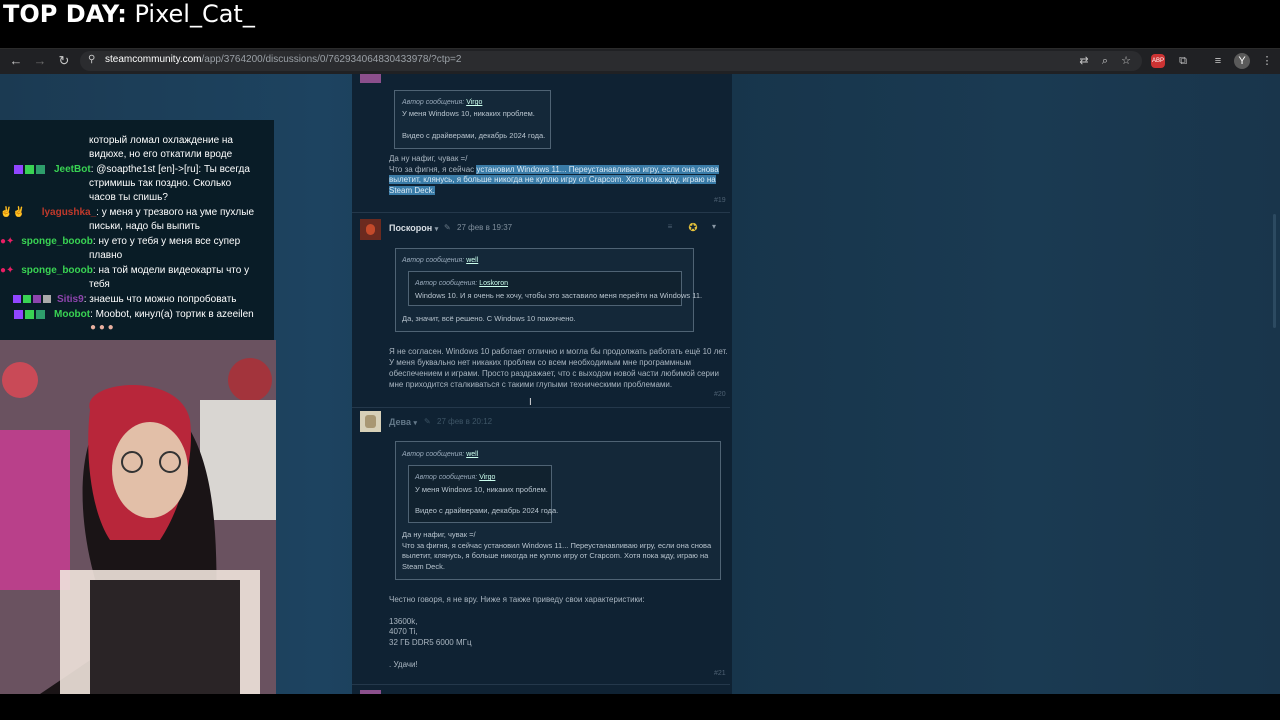 The image size is (1280, 720). Describe the element at coordinates (545, 288) in the screenshot. I see `nested-quote-block` at that location.